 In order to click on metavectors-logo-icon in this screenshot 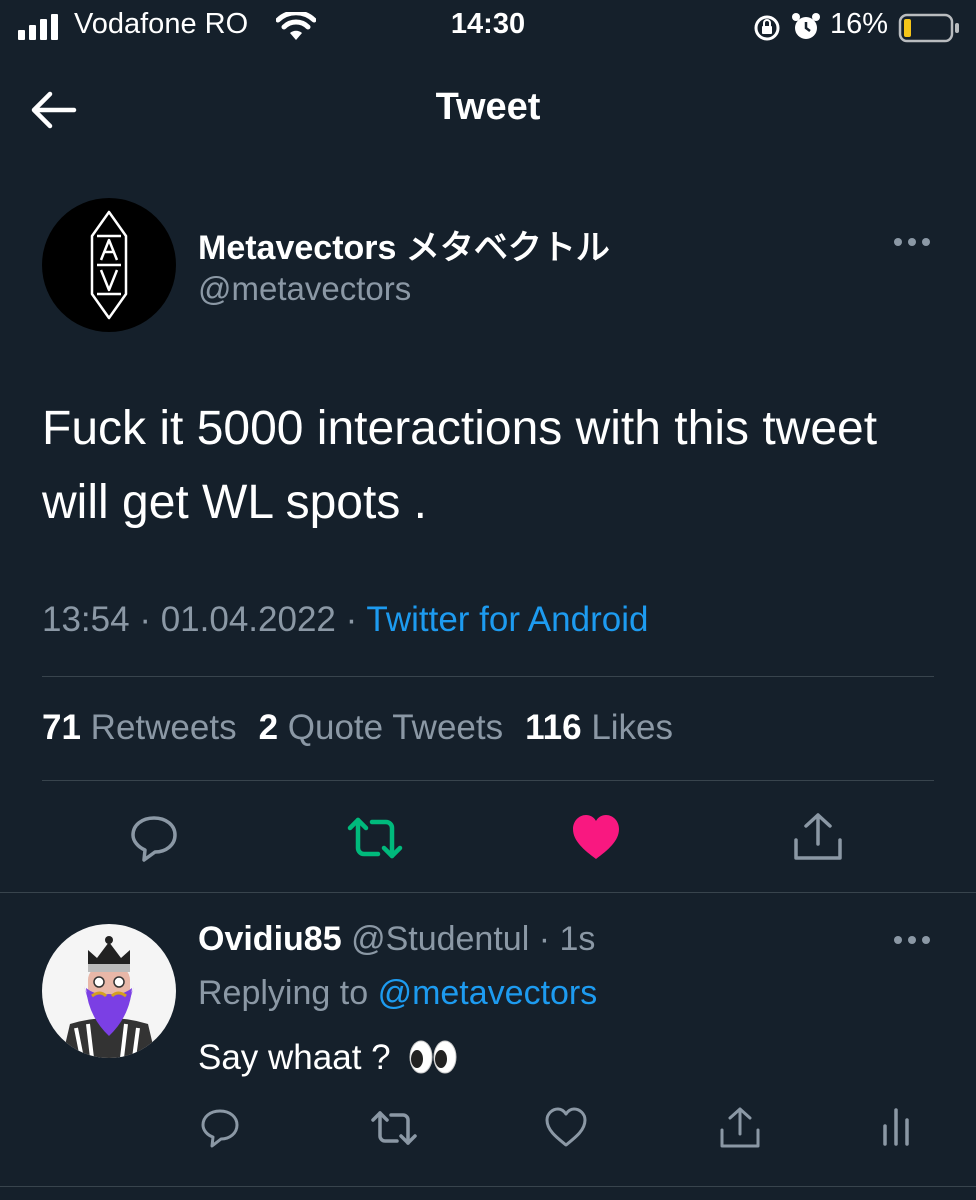, I will do `click(109, 265)`.